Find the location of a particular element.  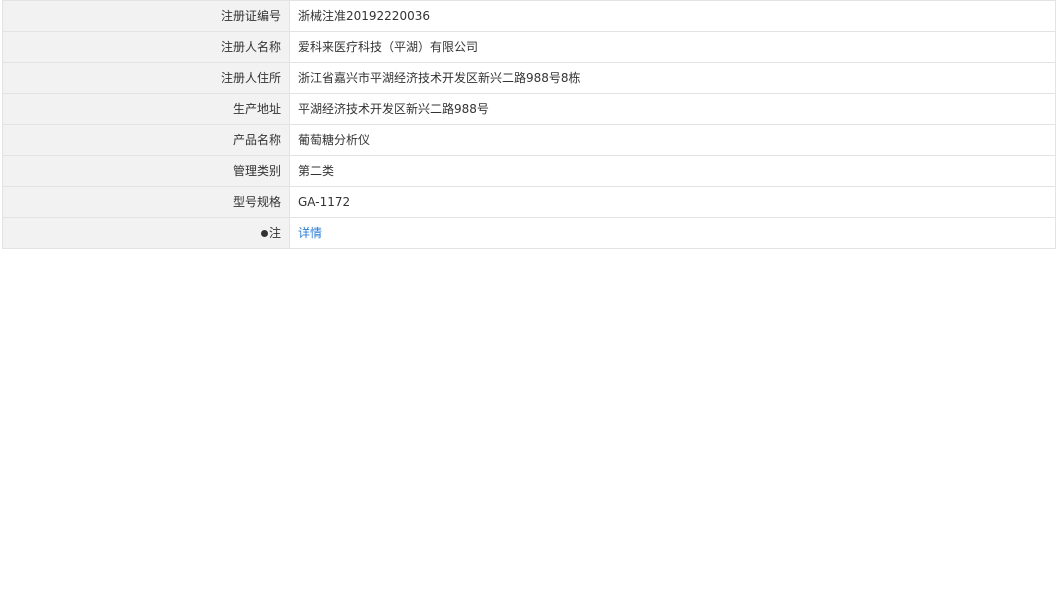

note-label: 注 is located at coordinates (274, 233).